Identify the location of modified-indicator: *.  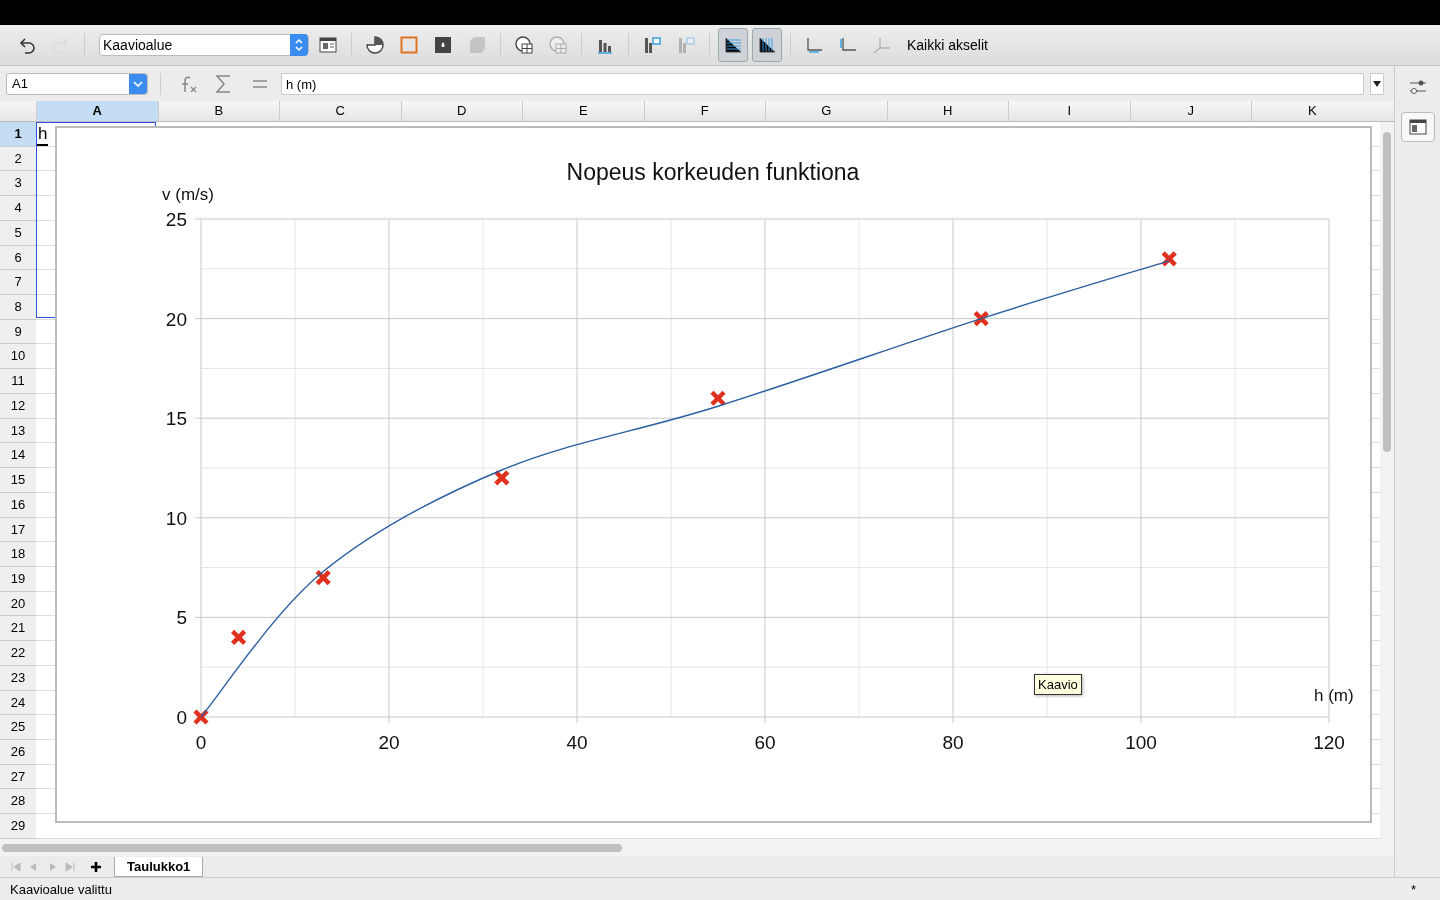
(1413, 889).